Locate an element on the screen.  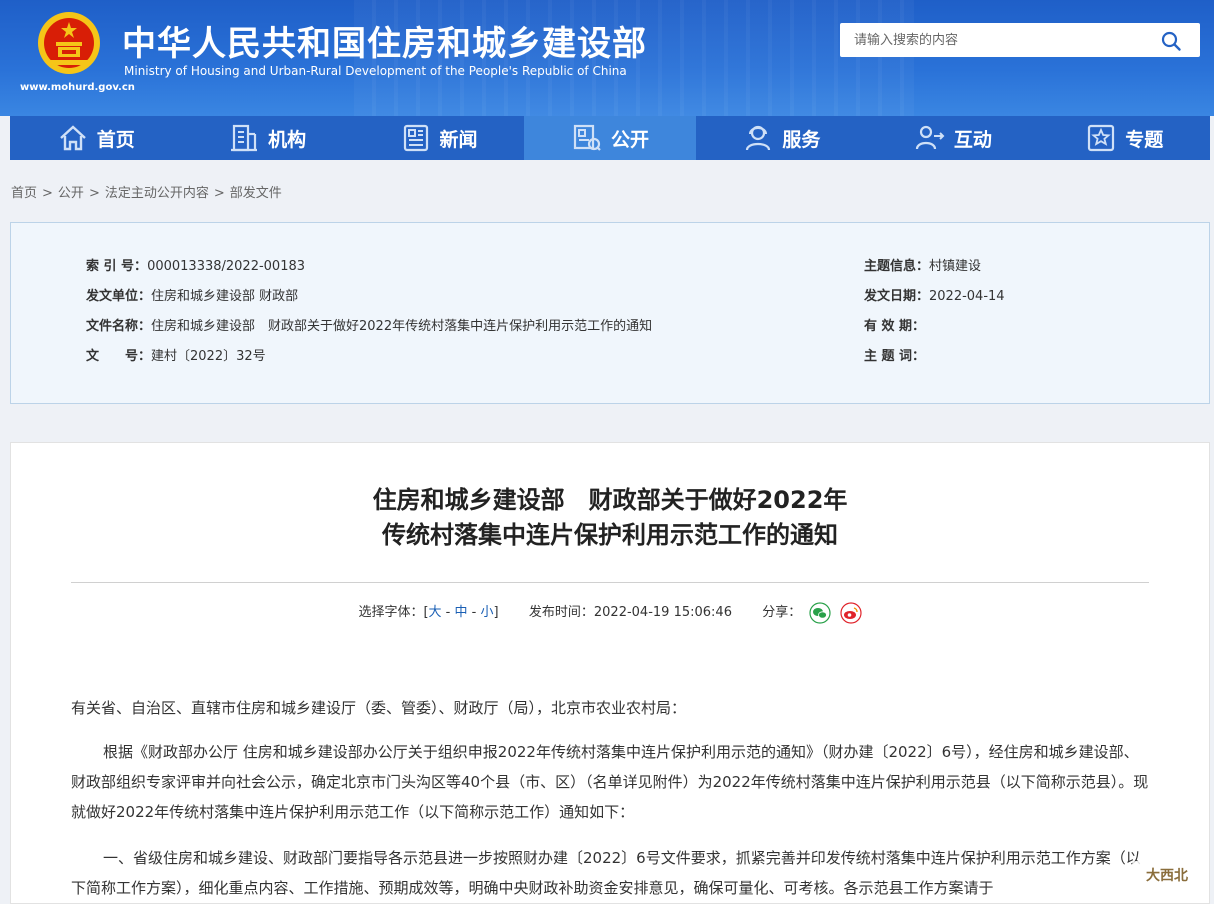
article-title-line1: 住房和城乡建设部 财政部关于做好2022年 is located at coordinates (610, 500).